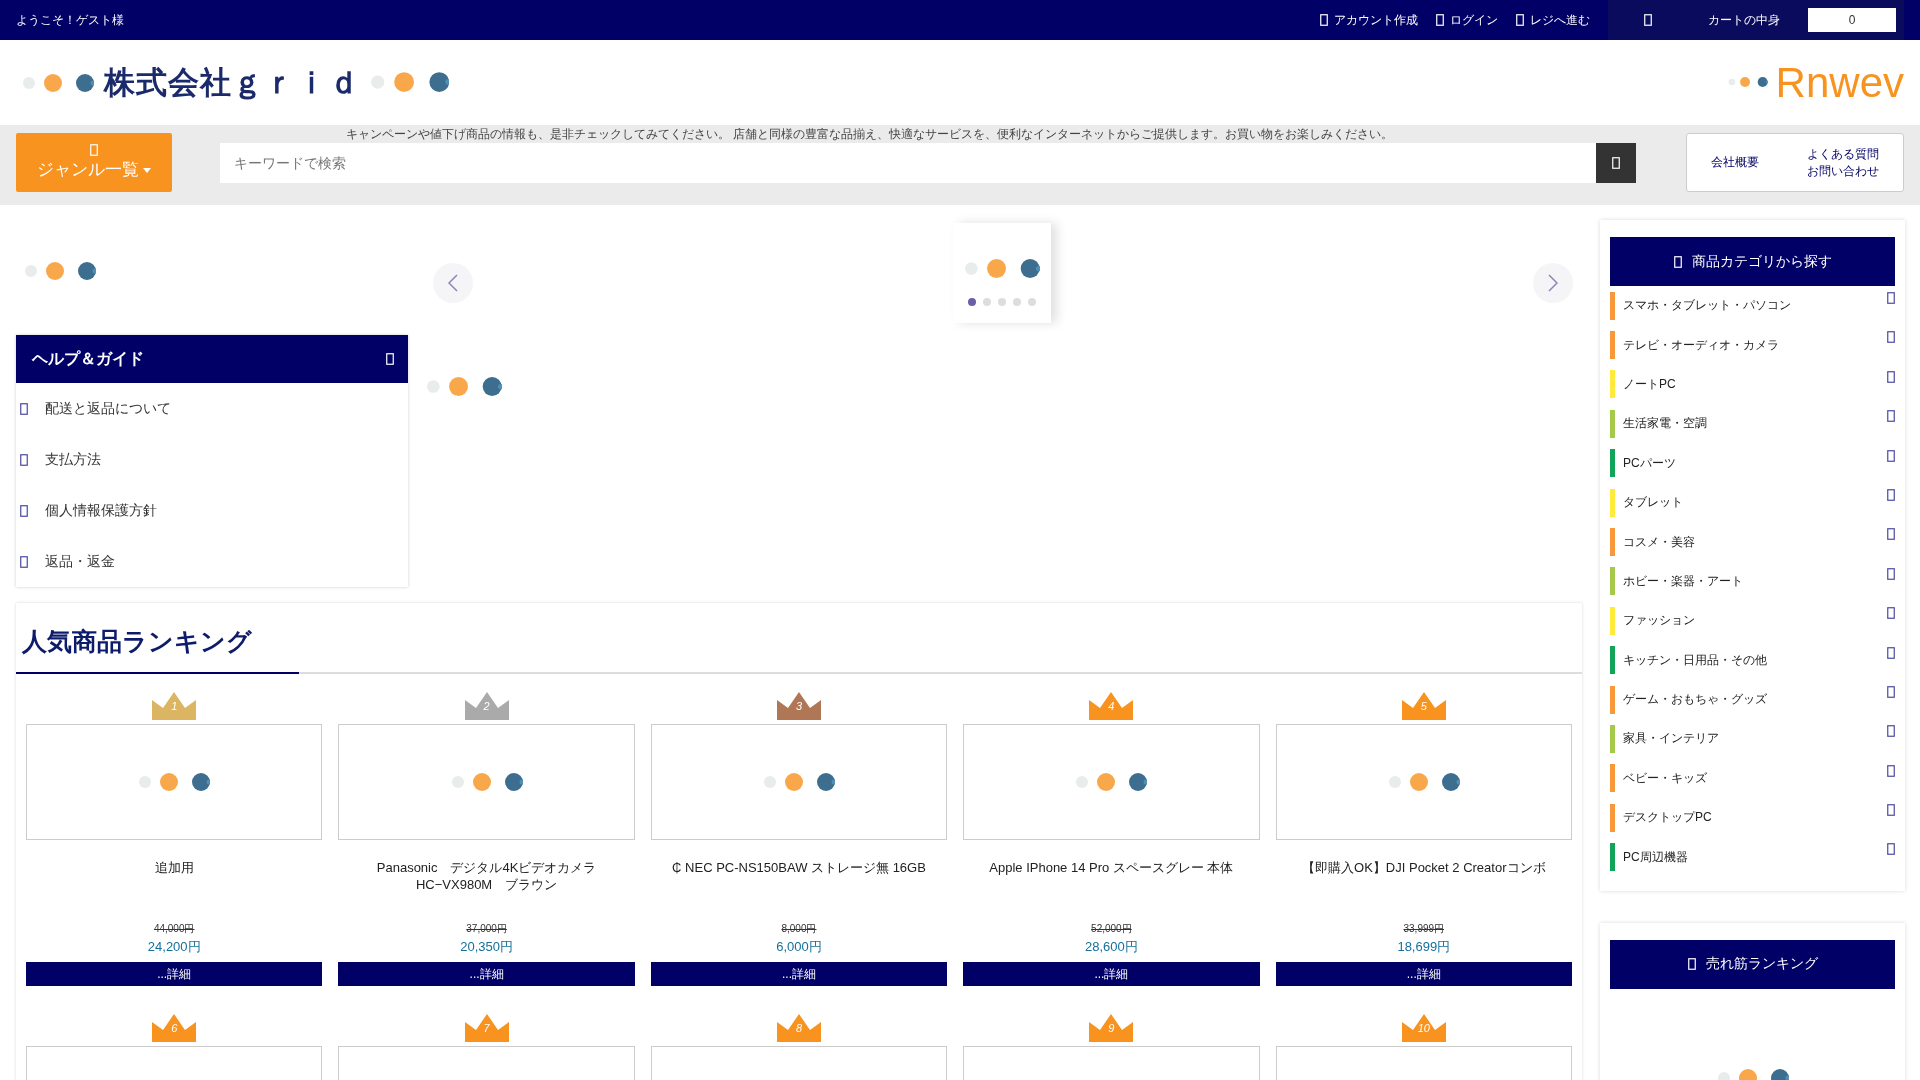  What do you see at coordinates (486, 947) in the screenshot?
I see `sale-price: 20,350円` at bounding box center [486, 947].